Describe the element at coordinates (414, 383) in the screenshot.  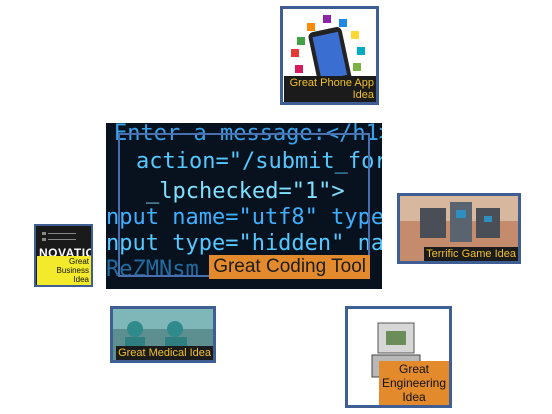
I see `engineering-idea-caption: Great Engineering Idea` at that location.